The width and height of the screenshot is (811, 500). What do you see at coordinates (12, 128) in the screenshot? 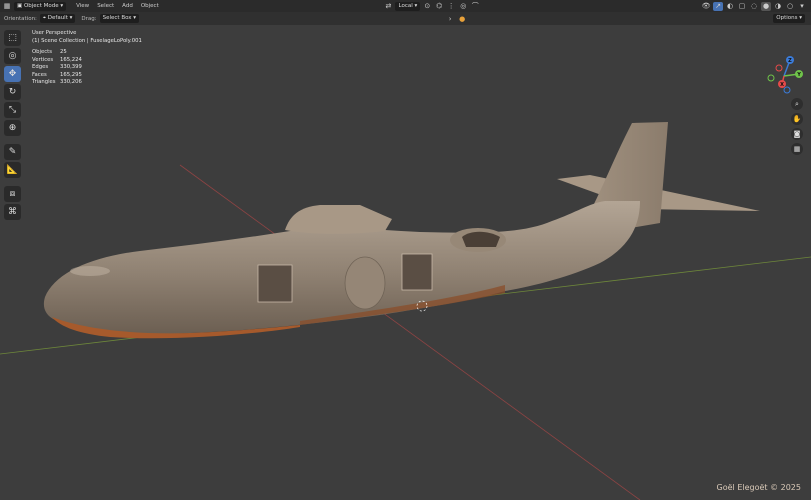
I see `transform-icon: ⊕` at bounding box center [12, 128].